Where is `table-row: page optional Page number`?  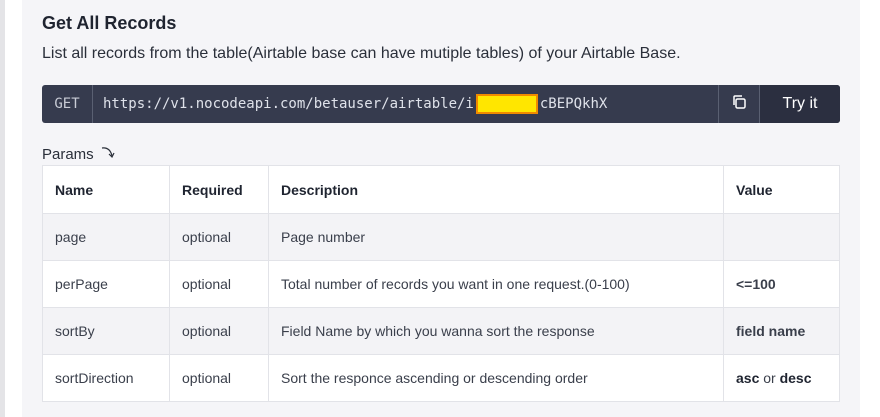 table-row: page optional Page number is located at coordinates (441, 237).